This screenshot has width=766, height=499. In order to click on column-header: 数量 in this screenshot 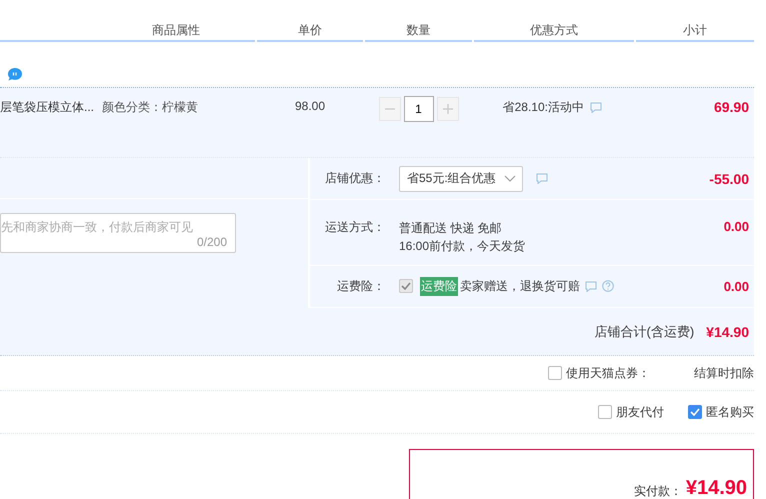, I will do `click(418, 30)`.